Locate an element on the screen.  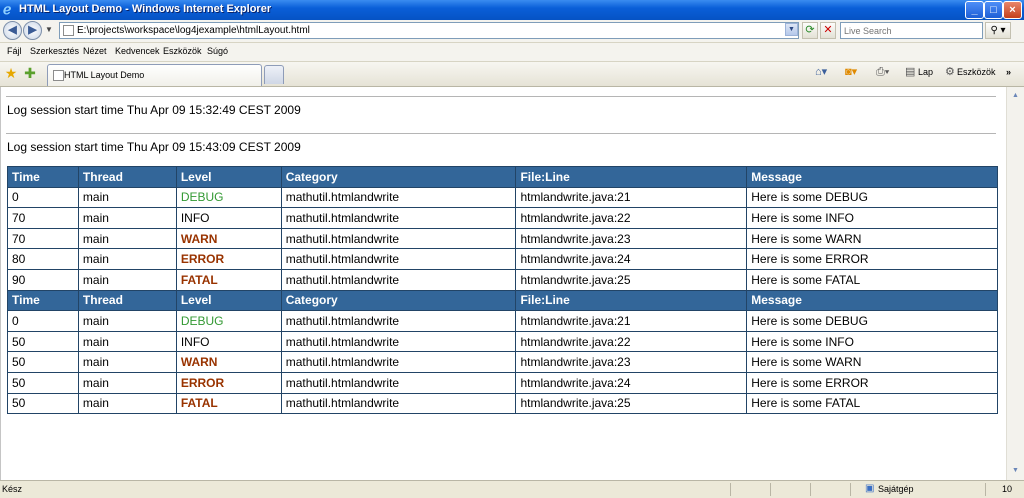
menu-help: Súgó is located at coordinates (217, 51).